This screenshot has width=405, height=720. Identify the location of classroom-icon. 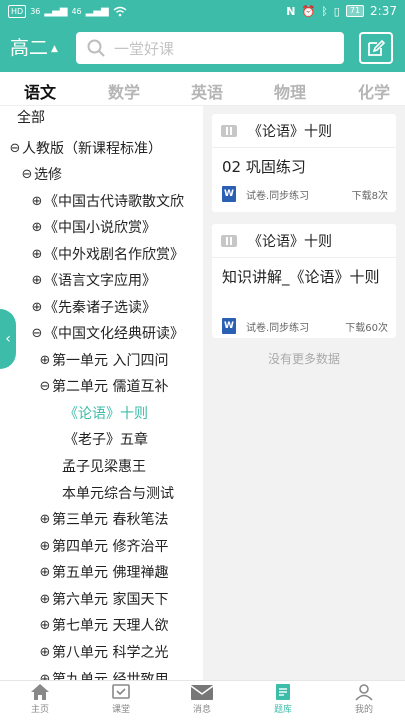
(121, 691).